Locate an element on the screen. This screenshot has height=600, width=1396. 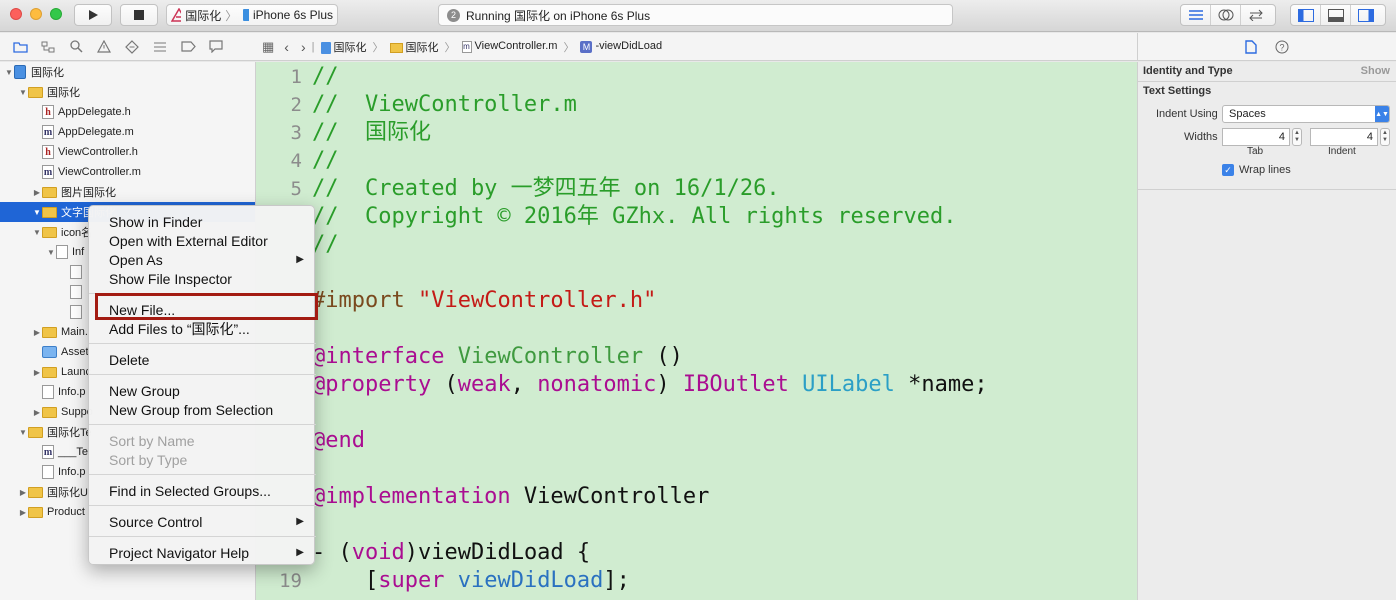
code-token: // Created by 一梦四五年 on 16/1/26. is located at coordinates (546, 188).